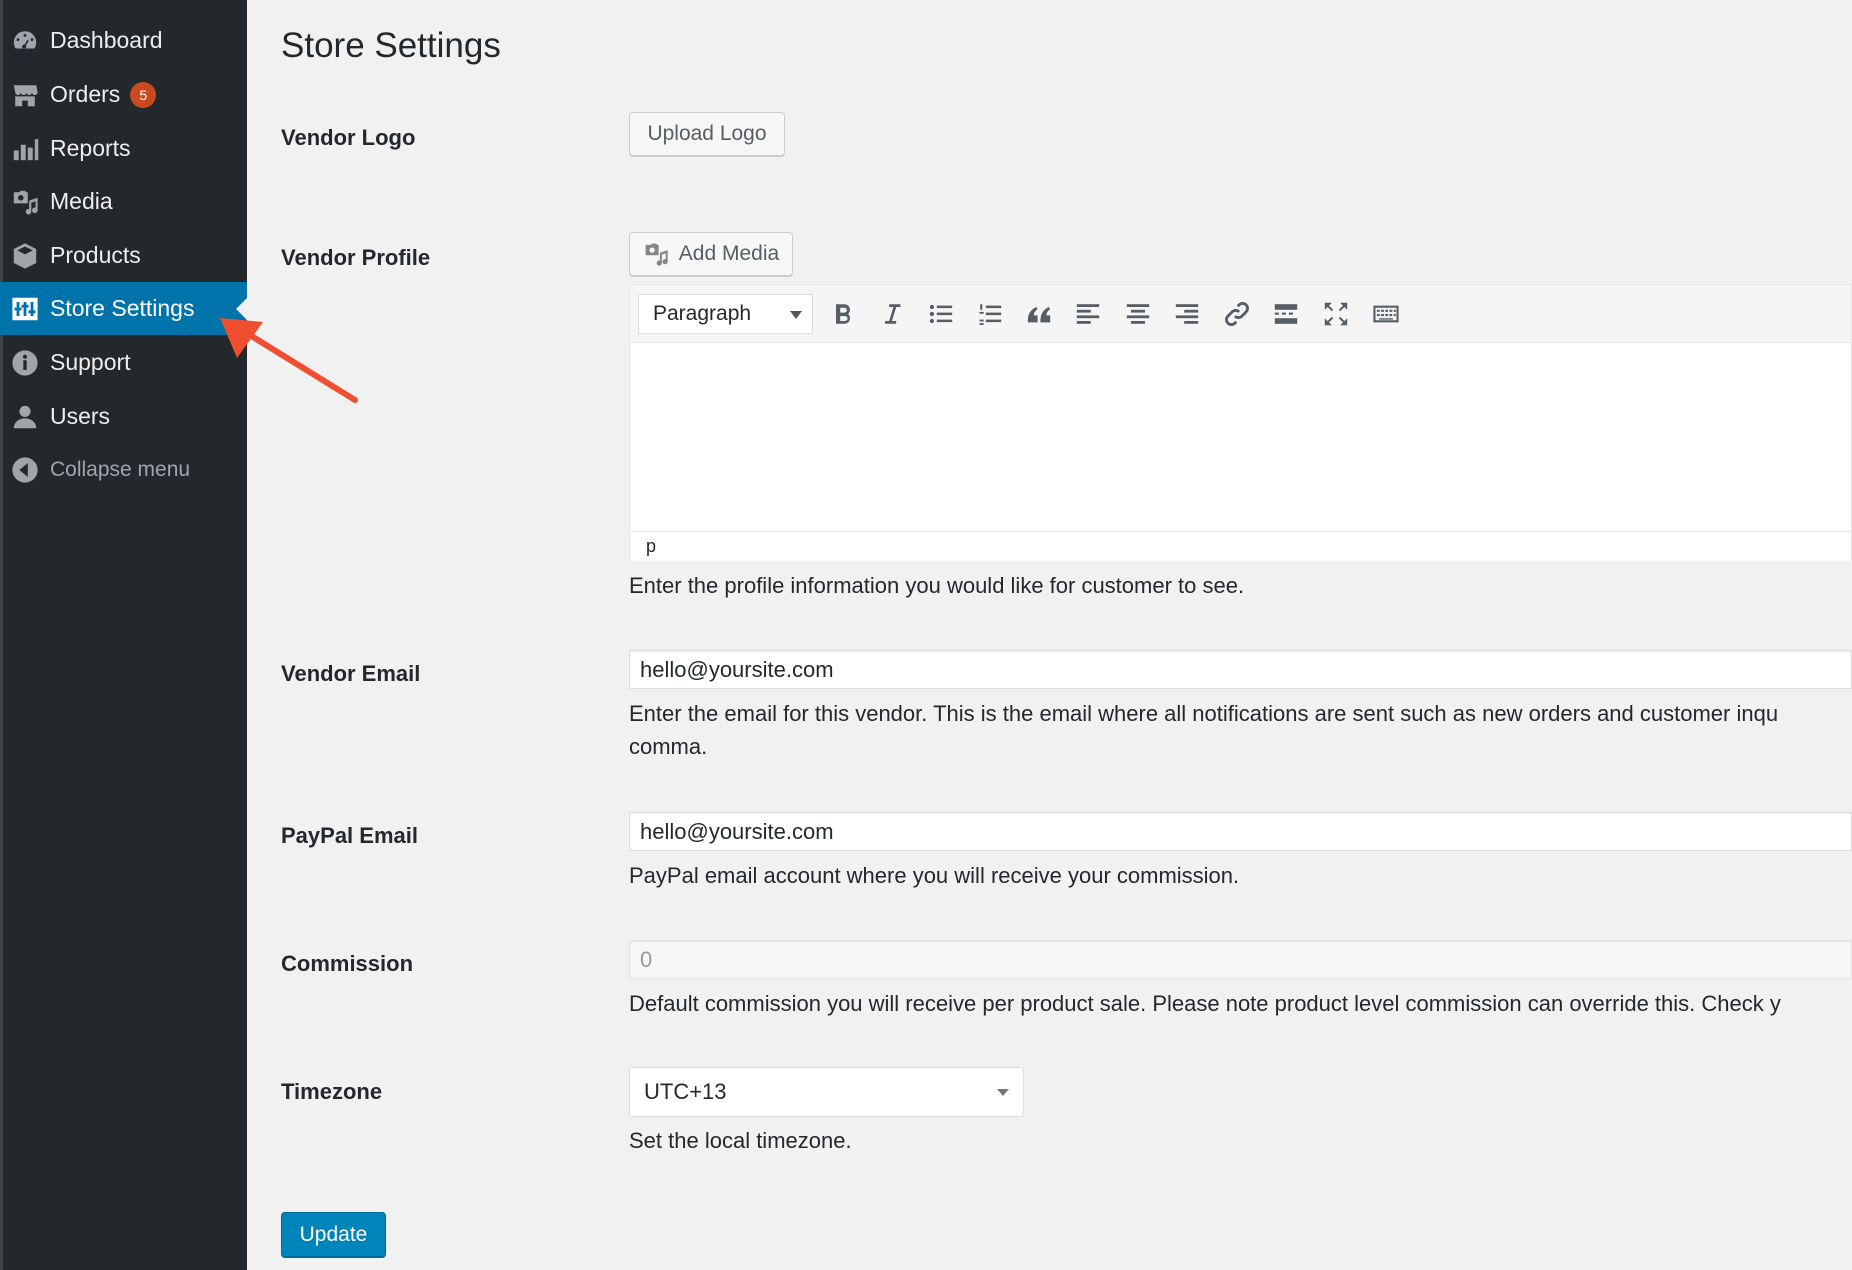 This screenshot has width=1852, height=1270. I want to click on add-media-label: Add Media, so click(729, 253).